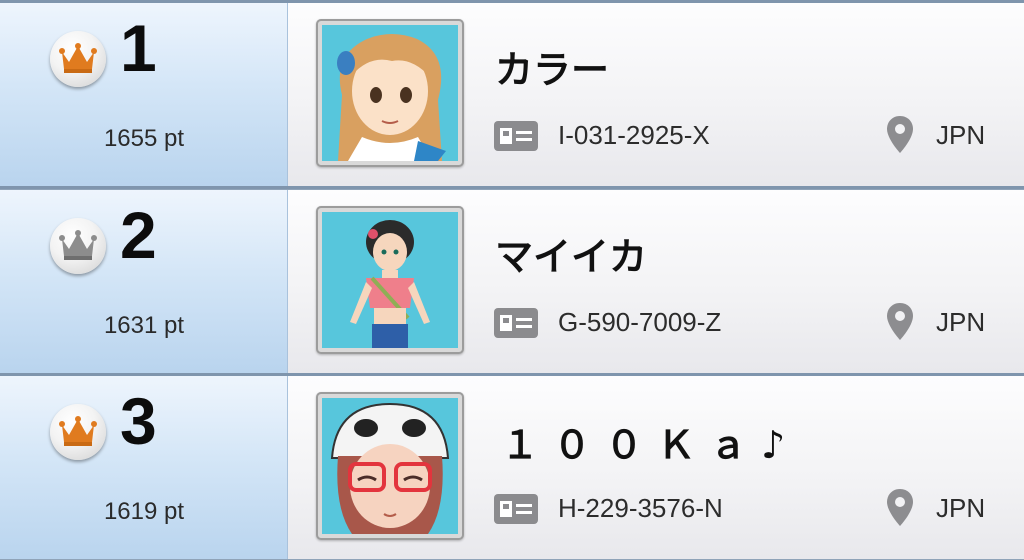  I want to click on points-value: 1655 pt, so click(144, 138).